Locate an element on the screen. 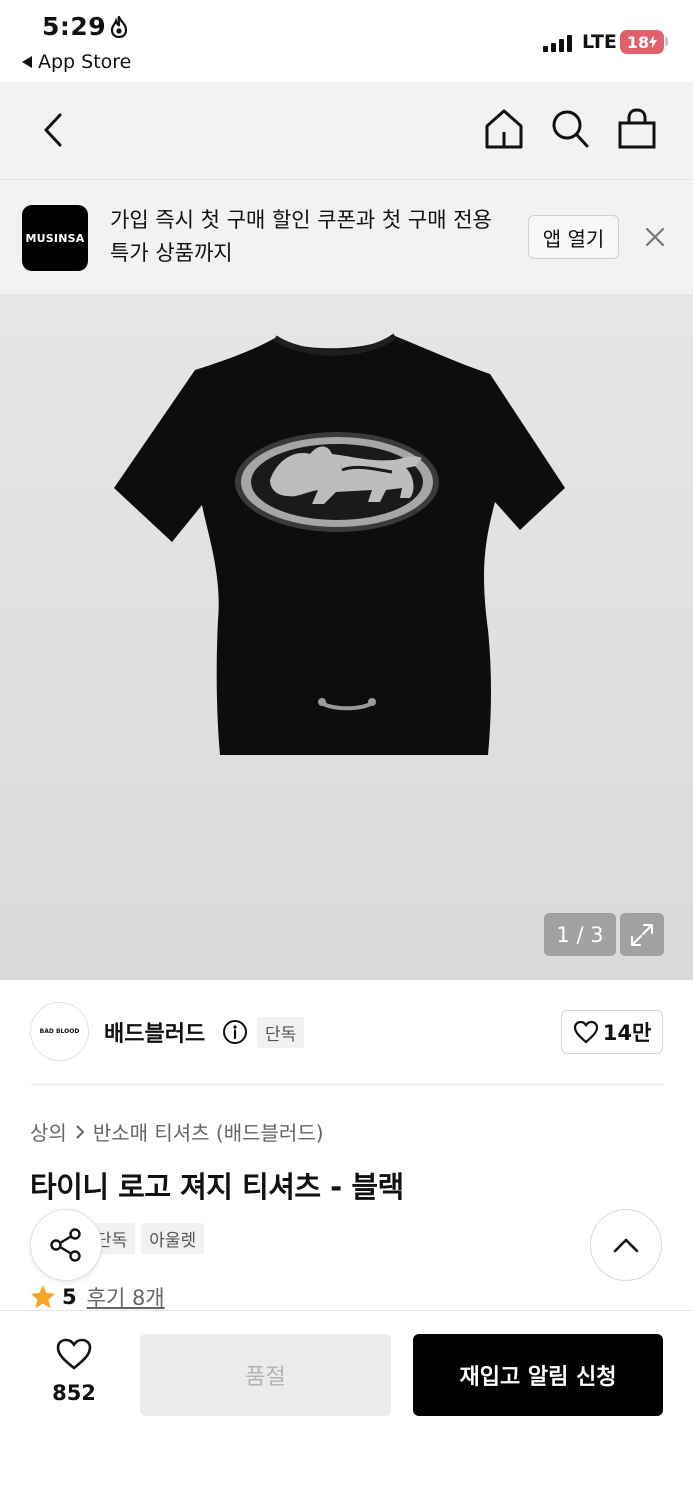 This screenshot has height=1500, width=693. brand-row: BAD BLOOD 배드블러드 단독 14만 is located at coordinates (346, 1032).